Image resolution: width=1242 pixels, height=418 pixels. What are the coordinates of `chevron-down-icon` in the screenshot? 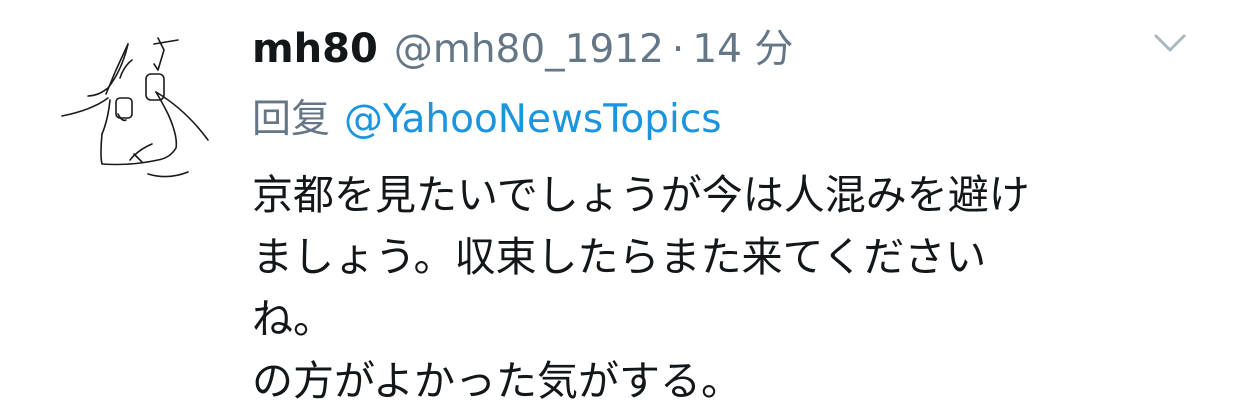 It's located at (1170, 43).